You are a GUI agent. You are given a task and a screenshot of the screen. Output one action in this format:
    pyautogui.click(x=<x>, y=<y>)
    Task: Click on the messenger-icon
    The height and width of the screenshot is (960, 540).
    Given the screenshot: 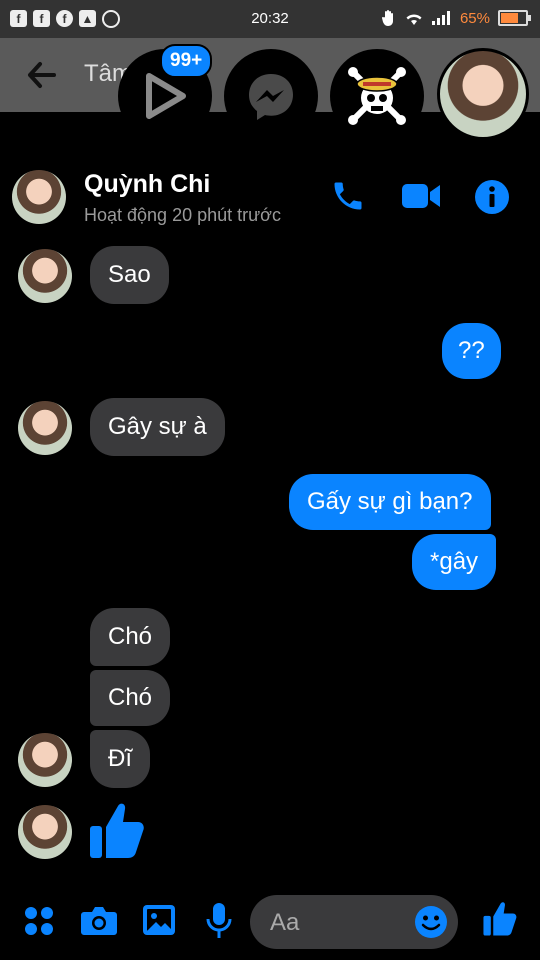 What is the action you would take?
    pyautogui.click(x=271, y=97)
    